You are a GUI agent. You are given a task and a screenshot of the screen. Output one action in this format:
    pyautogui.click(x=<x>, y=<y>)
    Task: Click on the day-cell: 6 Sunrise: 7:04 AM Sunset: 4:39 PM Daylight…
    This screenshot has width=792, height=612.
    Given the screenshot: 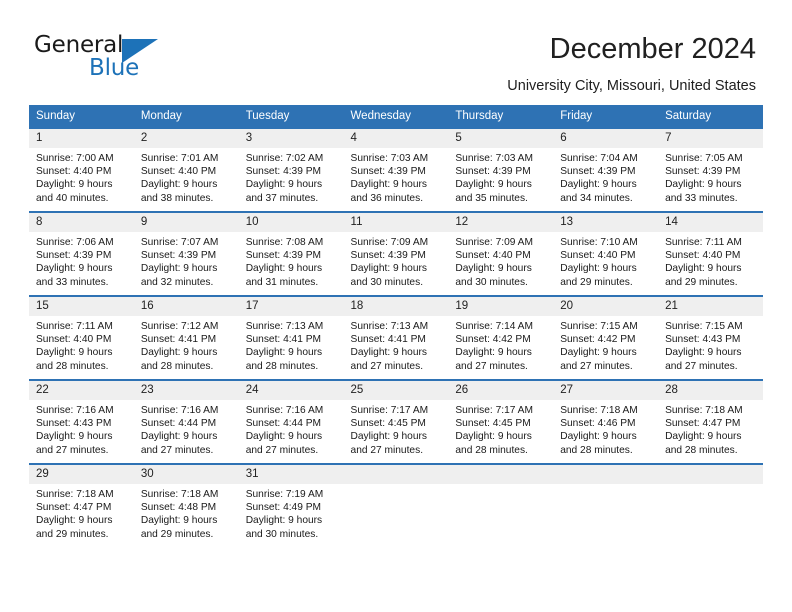 What is the action you would take?
    pyautogui.click(x=606, y=169)
    